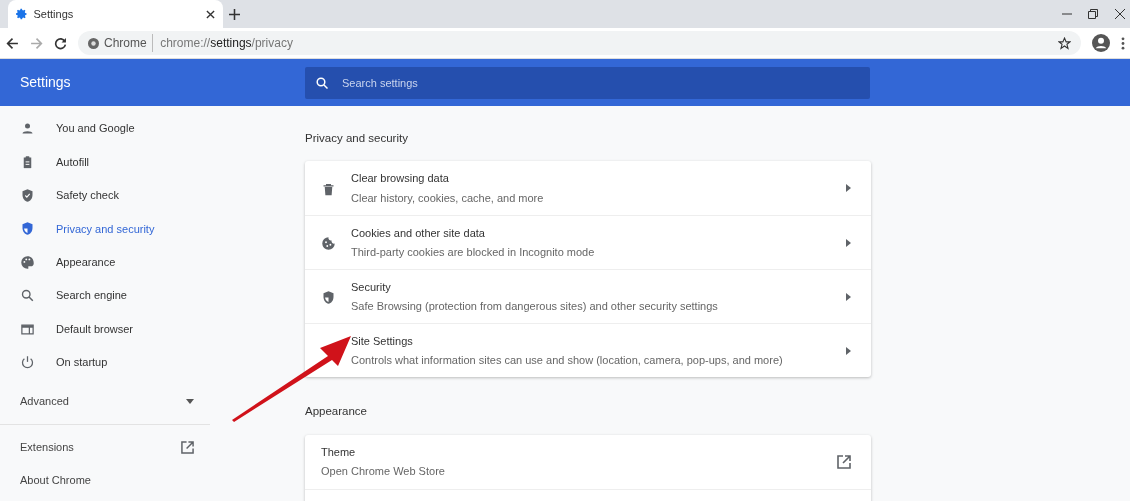  I want to click on sidebar-item: Privacy and security, so click(105, 229).